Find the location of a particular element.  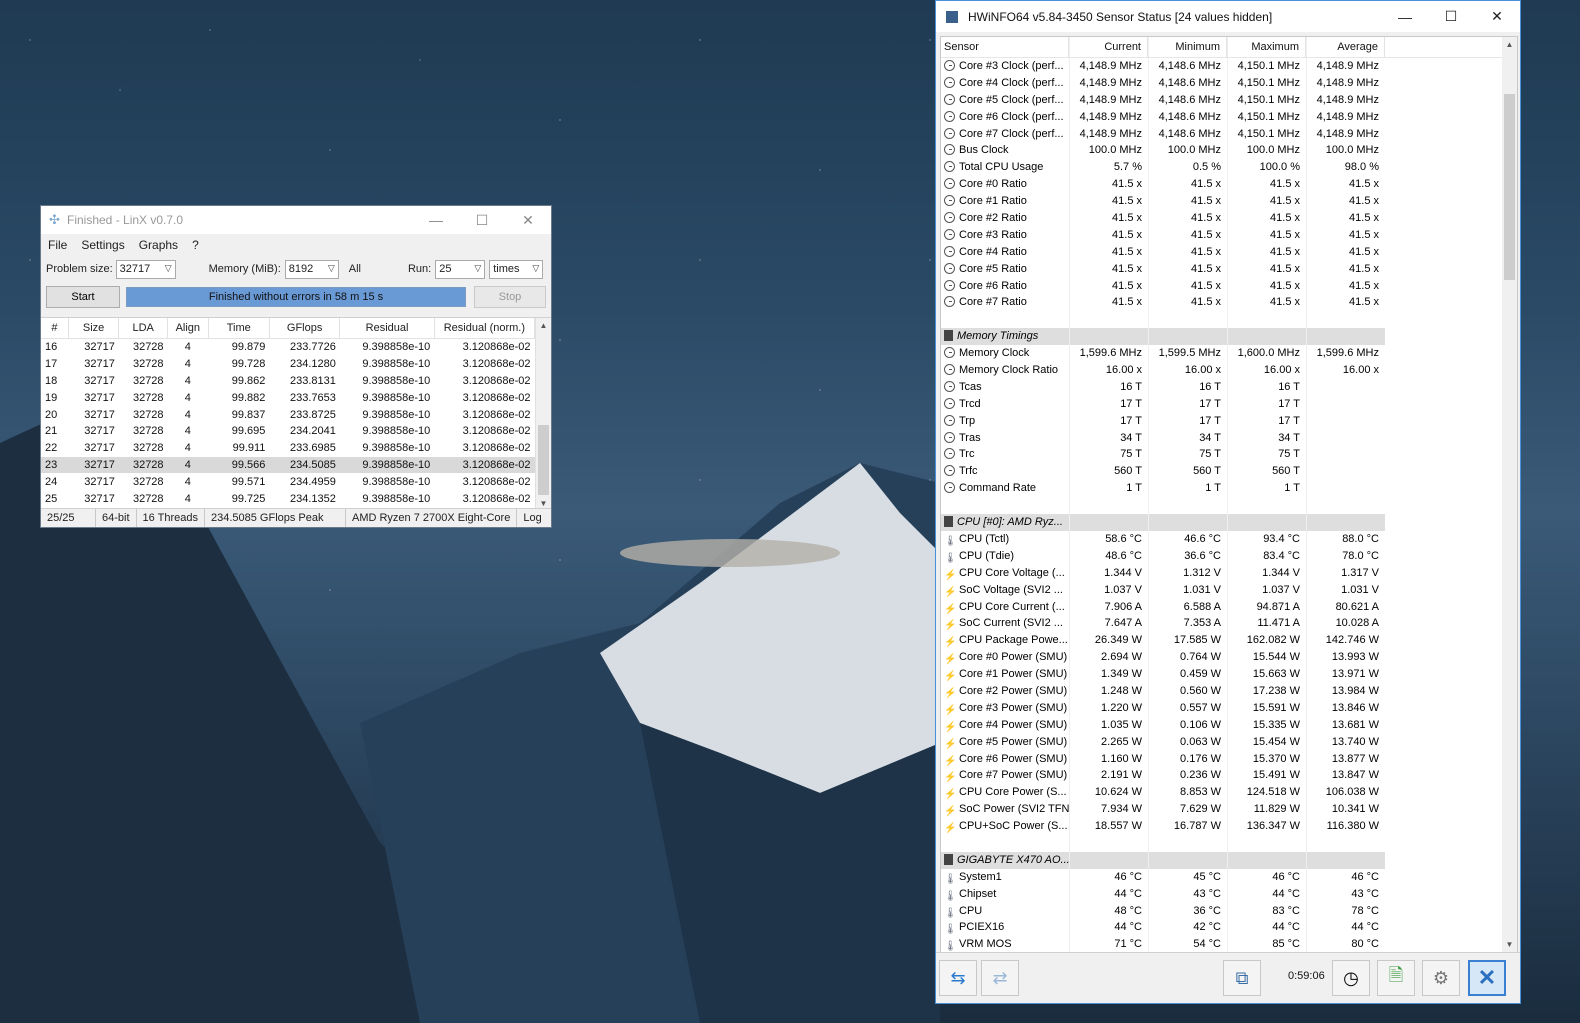

sensor-row: Core #7 Ratio 41.5 x 41.5 x 41.5 x 41.5 x is located at coordinates (1229, 303).